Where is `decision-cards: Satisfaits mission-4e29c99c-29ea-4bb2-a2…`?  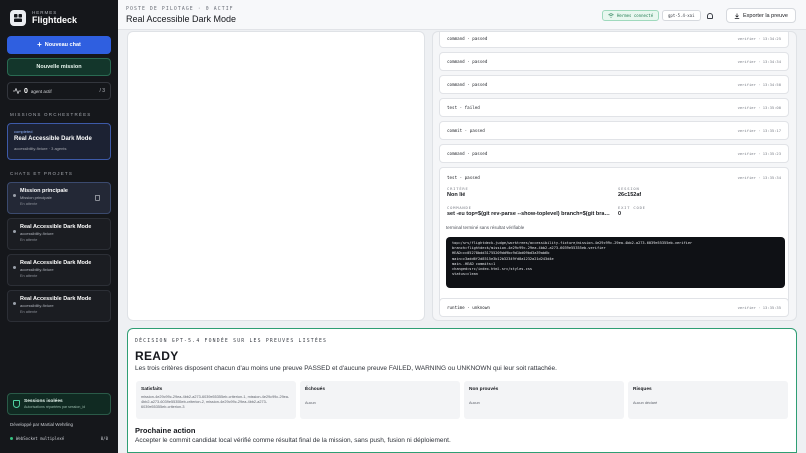 decision-cards: Satisfaits mission-4e29c99c-29ea-4bb2-a2… is located at coordinates (463, 400).